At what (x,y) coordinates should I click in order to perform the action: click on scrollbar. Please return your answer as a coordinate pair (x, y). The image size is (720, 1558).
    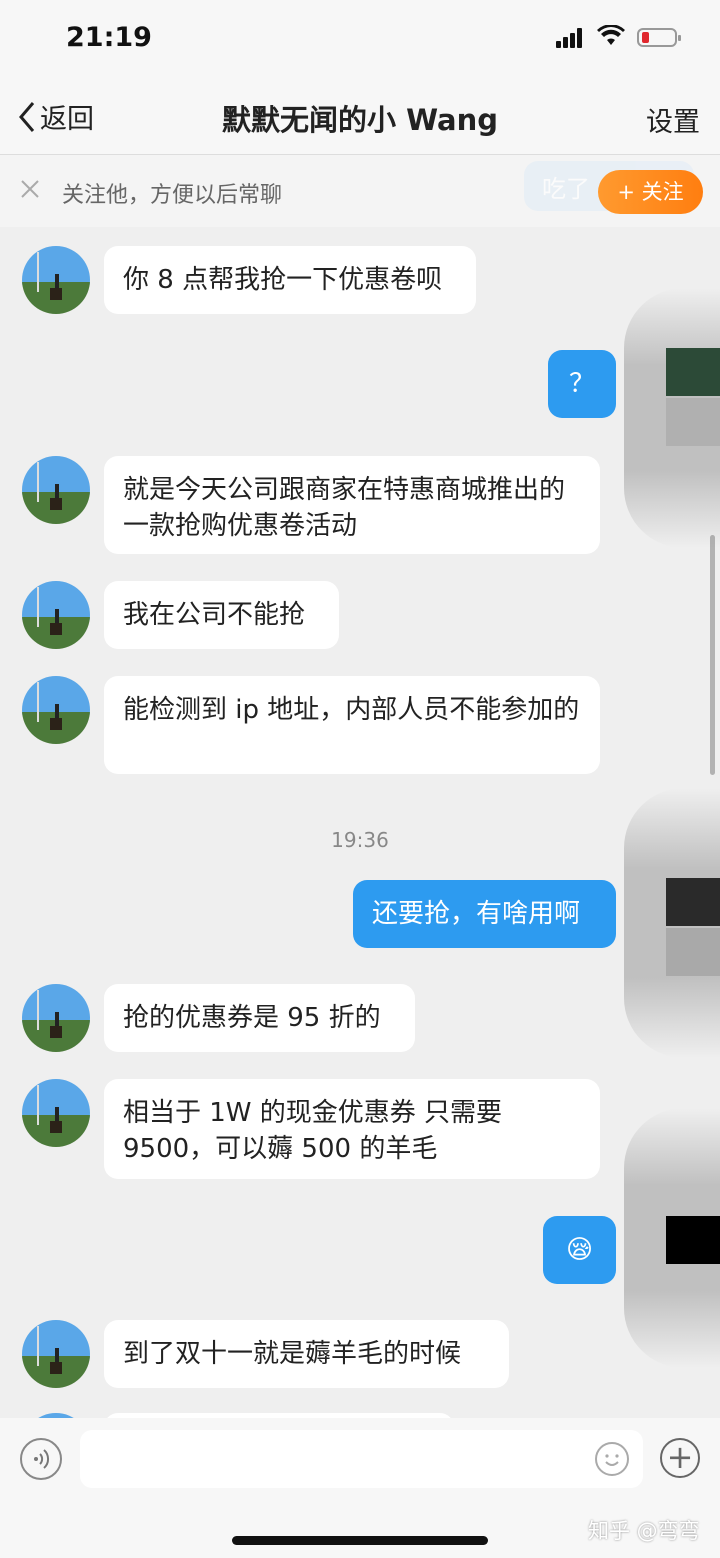
    Looking at the image, I should click on (712, 655).